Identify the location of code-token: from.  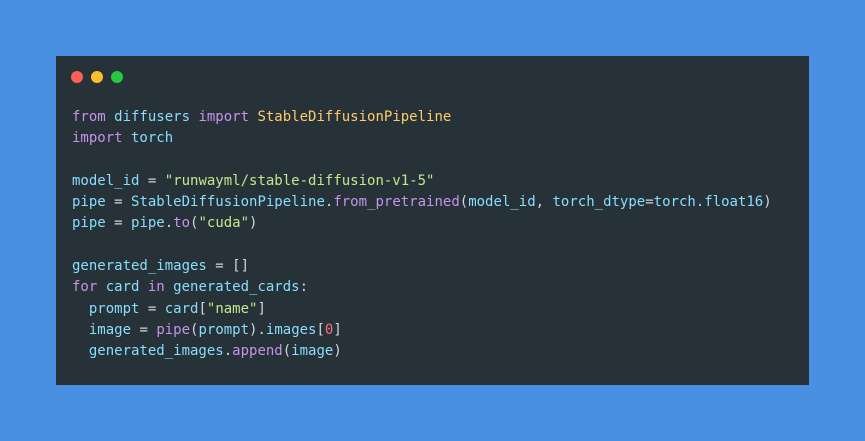
(89, 117).